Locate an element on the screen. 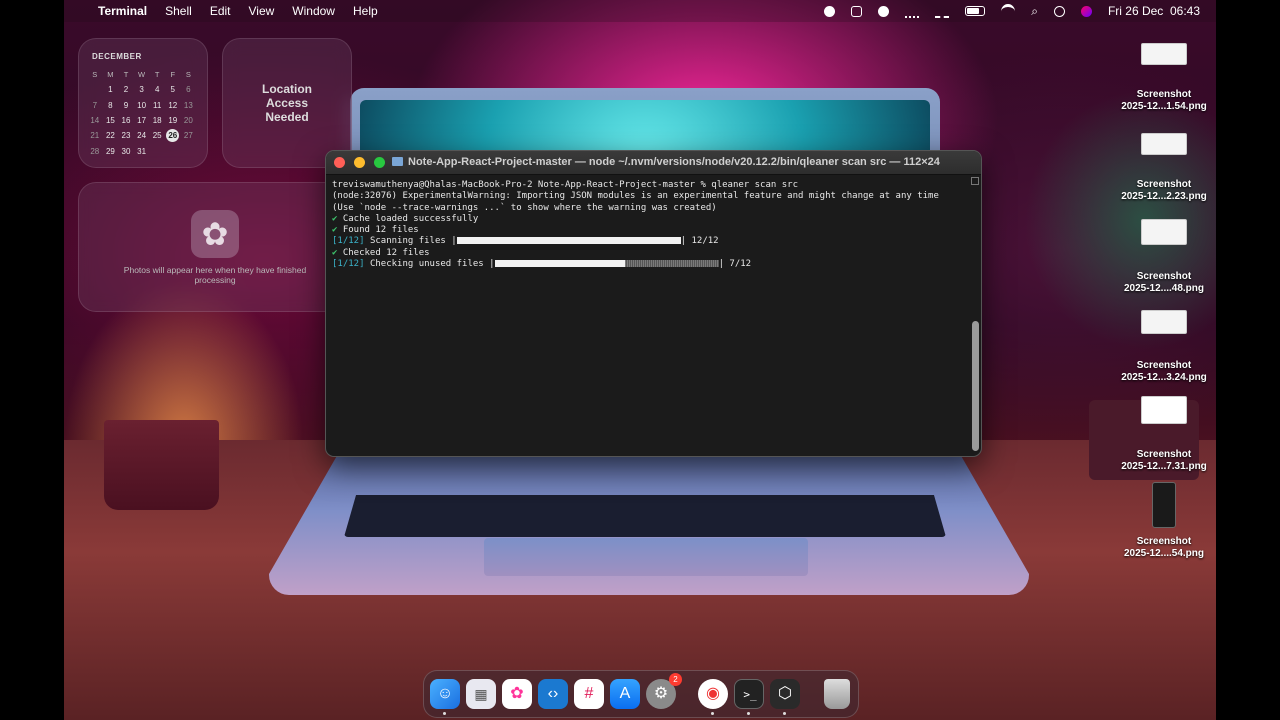 The height and width of the screenshot is (720, 1280). scrollbar-thumb is located at coordinates (975, 386).